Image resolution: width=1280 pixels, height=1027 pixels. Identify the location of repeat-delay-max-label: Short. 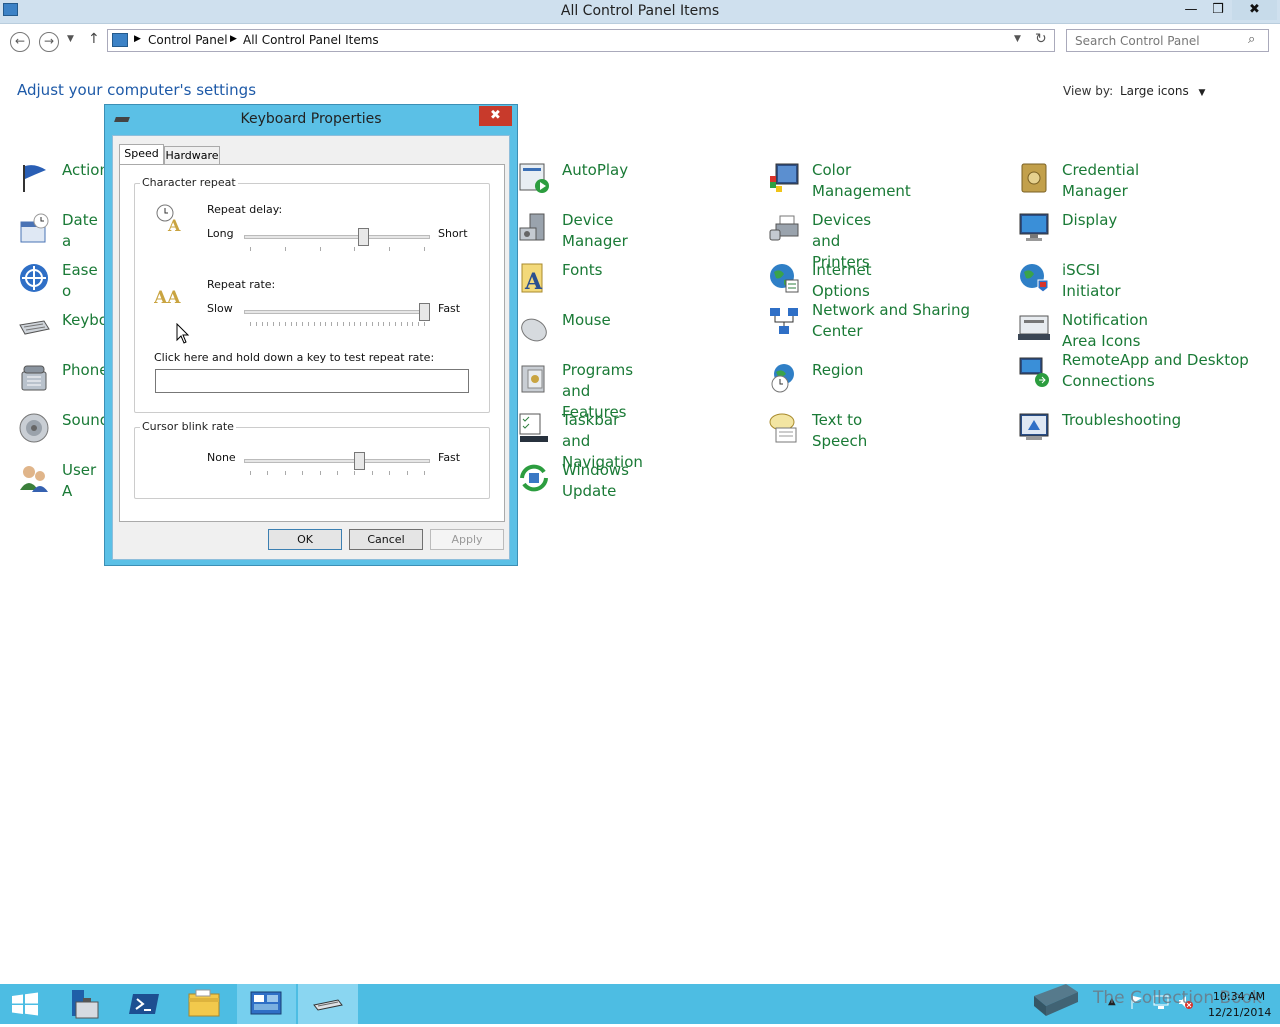
(453, 233).